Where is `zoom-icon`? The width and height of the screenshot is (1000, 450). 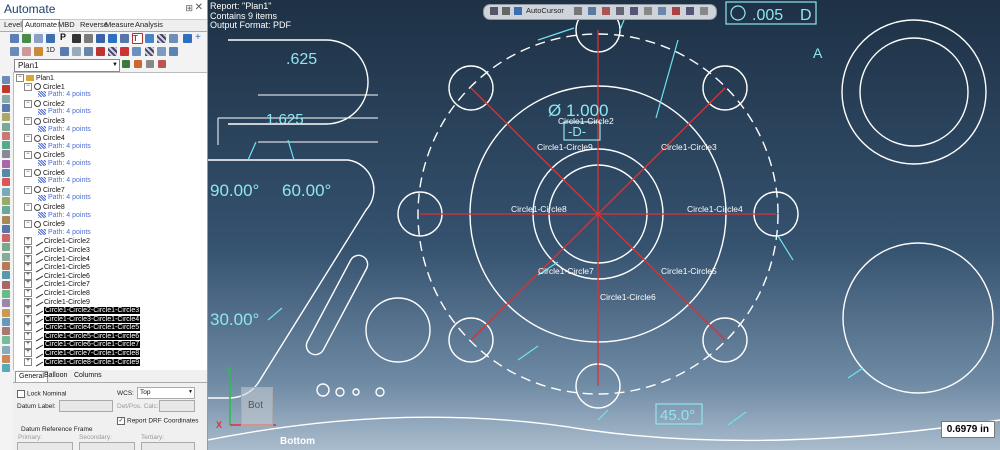 zoom-icon is located at coordinates (620, 11).